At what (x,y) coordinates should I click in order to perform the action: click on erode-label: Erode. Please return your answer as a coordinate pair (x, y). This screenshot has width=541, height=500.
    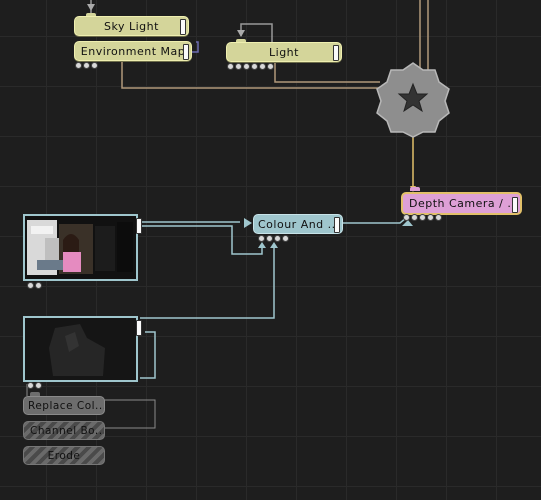
    Looking at the image, I should click on (64, 455).